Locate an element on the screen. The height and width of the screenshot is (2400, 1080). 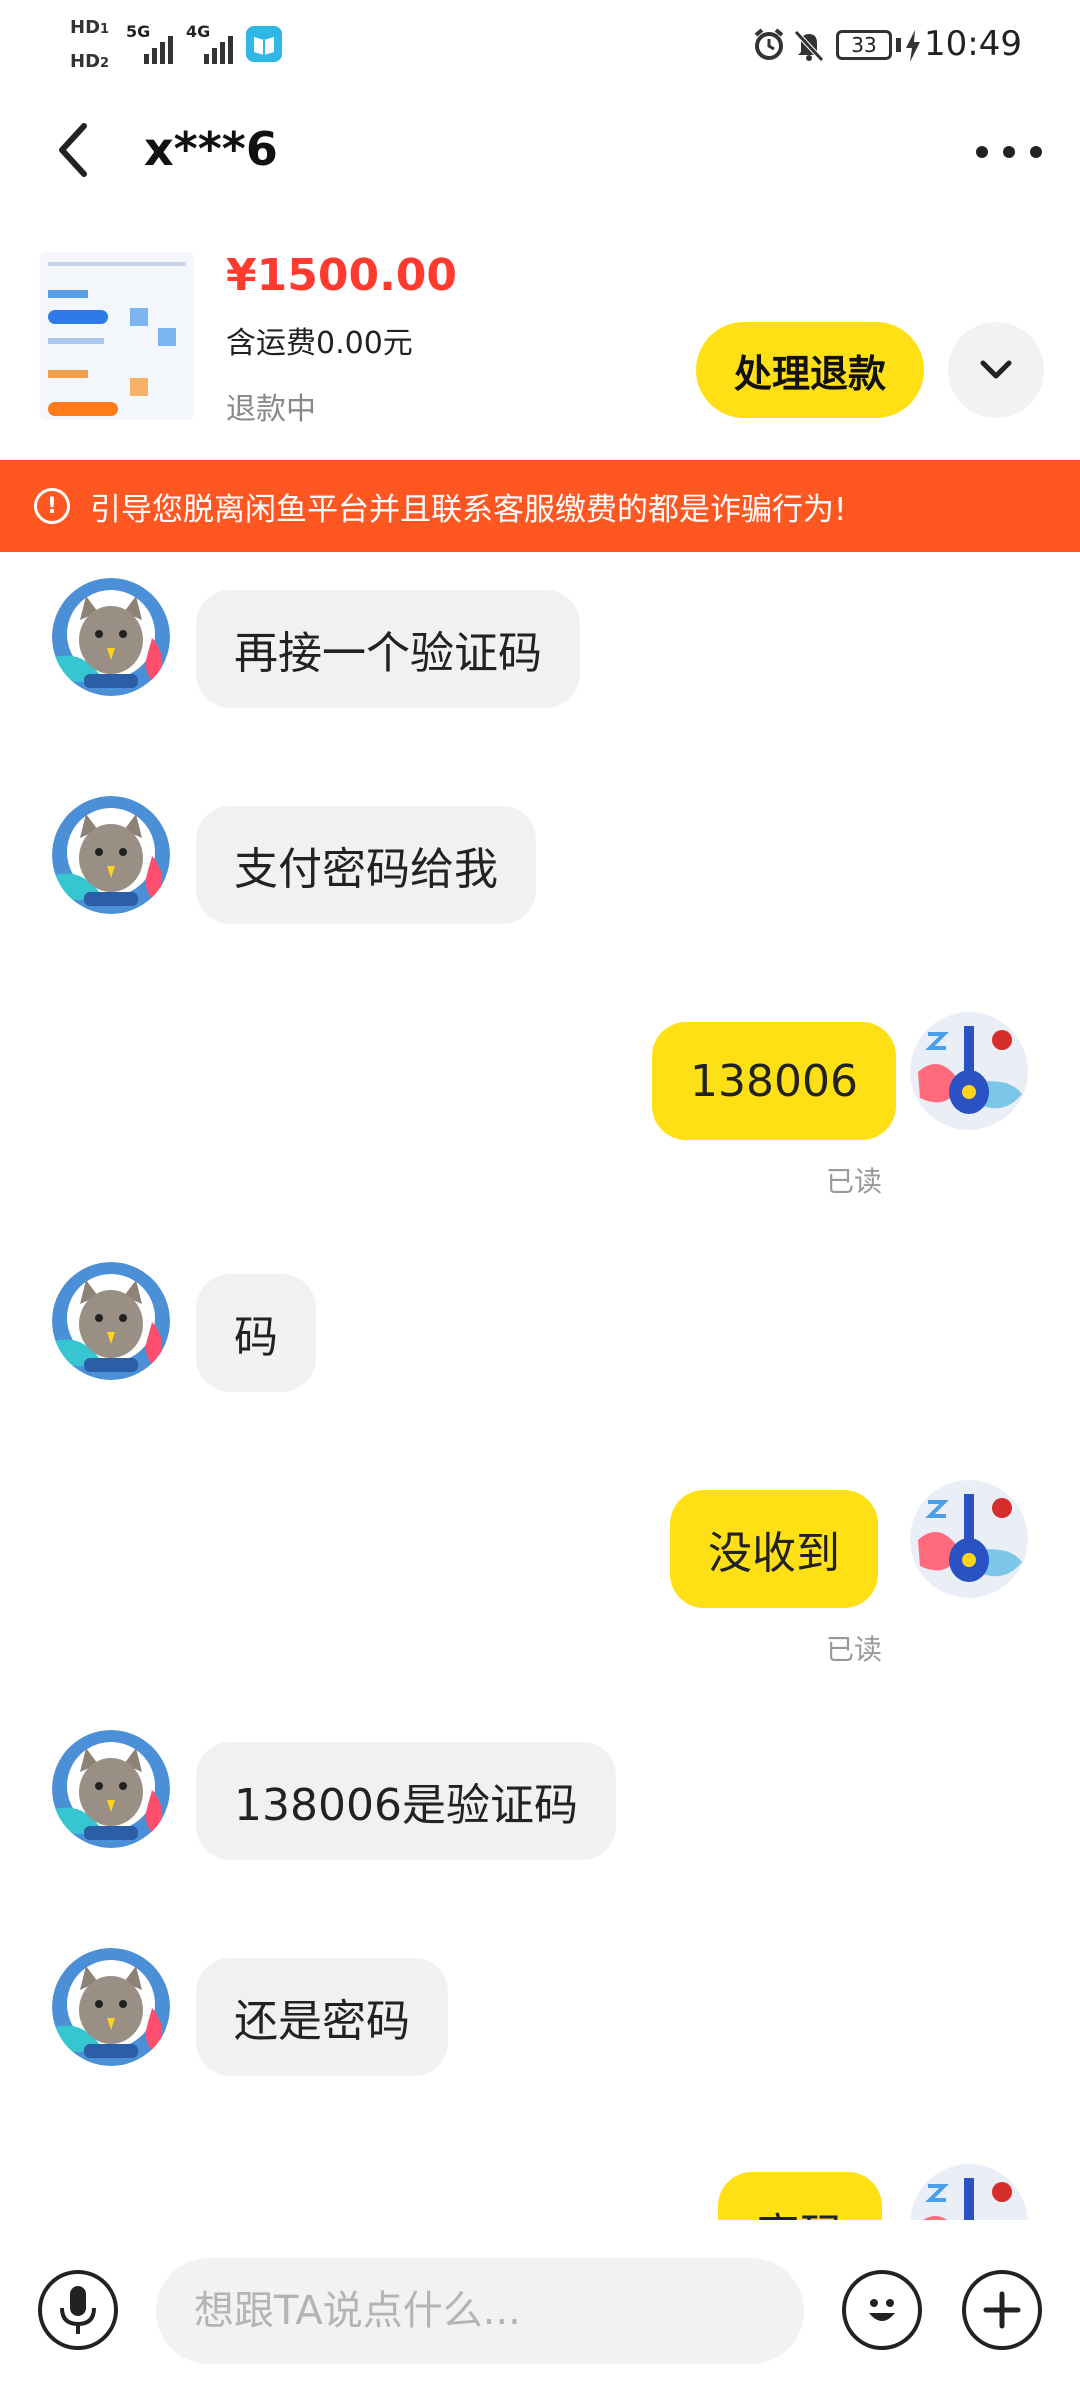
message-bubble-outgoing: 没收到 is located at coordinates (774, 1549).